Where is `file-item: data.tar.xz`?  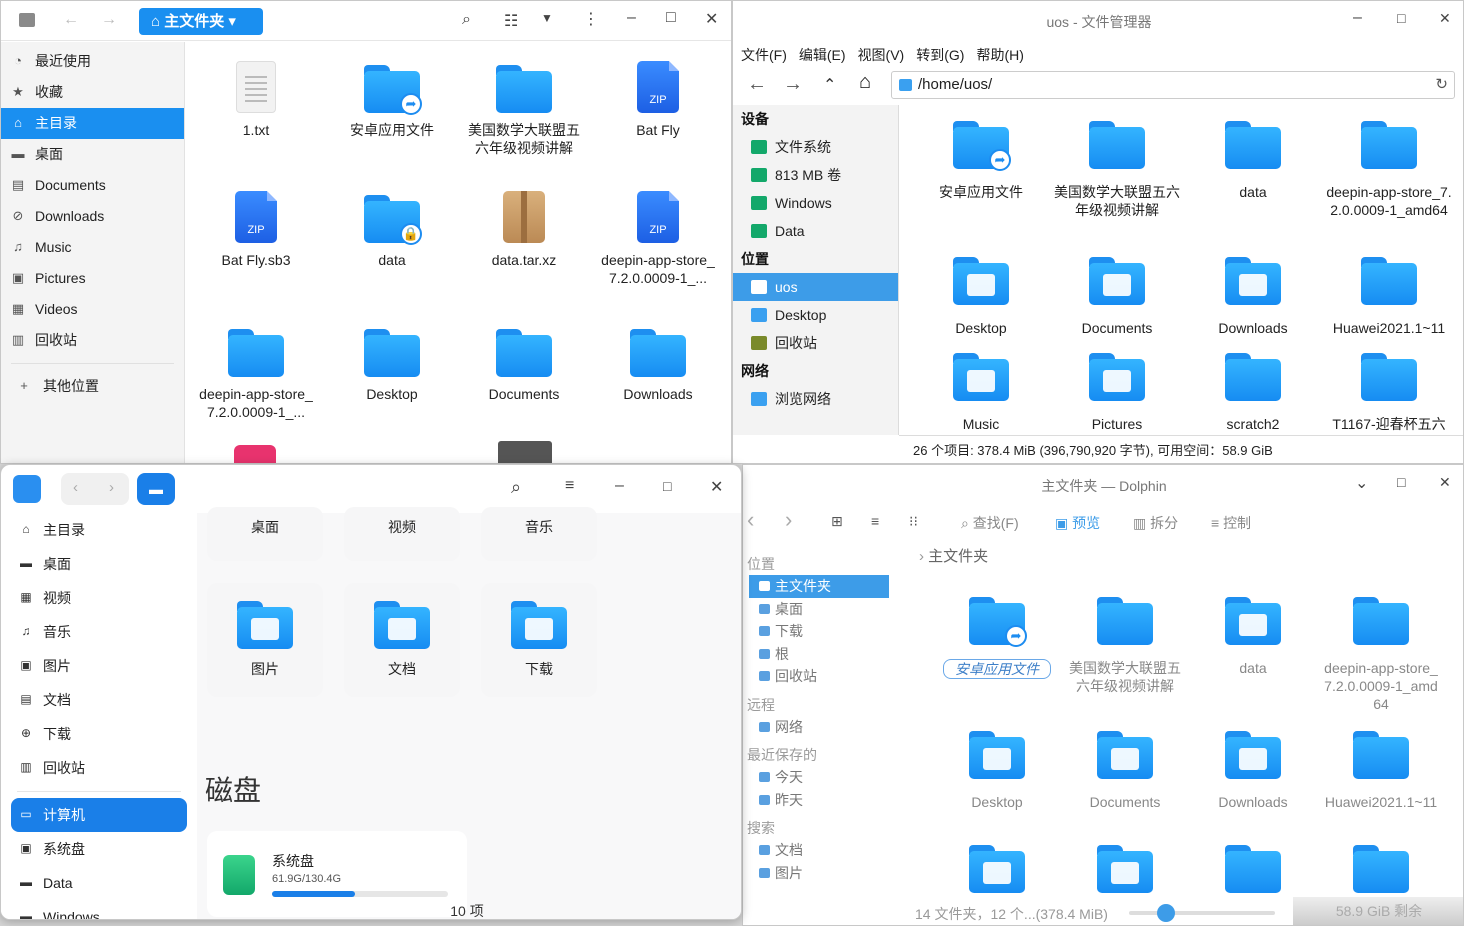 file-item: data.tar.xz is located at coordinates (524, 227).